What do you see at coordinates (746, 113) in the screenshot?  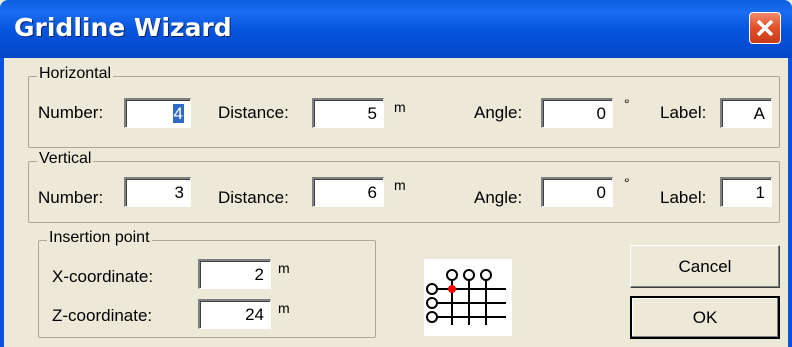 I see `horizontal-label-input: A` at bounding box center [746, 113].